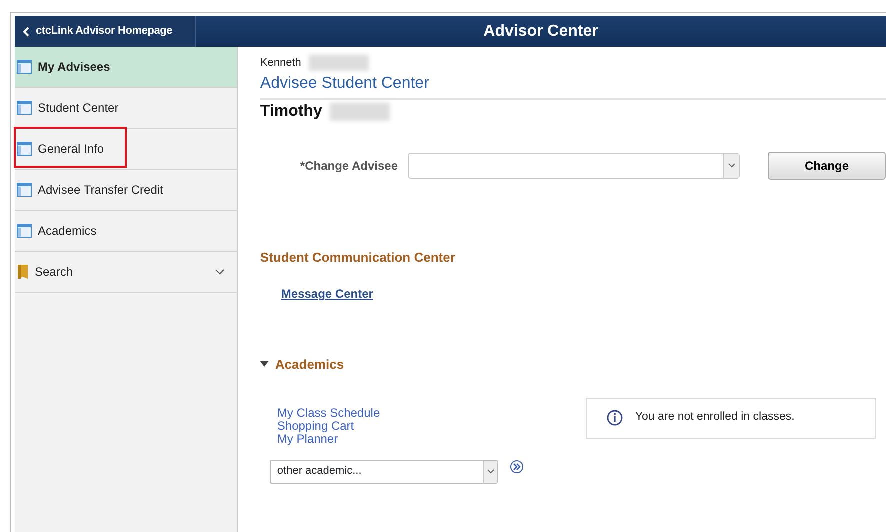 This screenshot has width=886, height=532. I want to click on section-heading: Student Communication Center, so click(358, 257).